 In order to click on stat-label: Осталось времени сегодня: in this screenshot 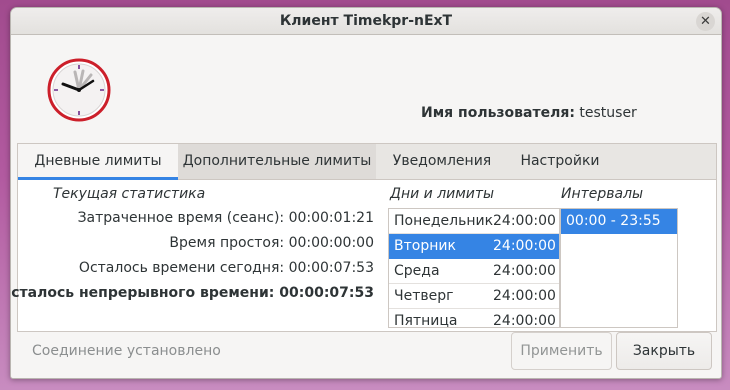, I will do `click(181, 268)`.